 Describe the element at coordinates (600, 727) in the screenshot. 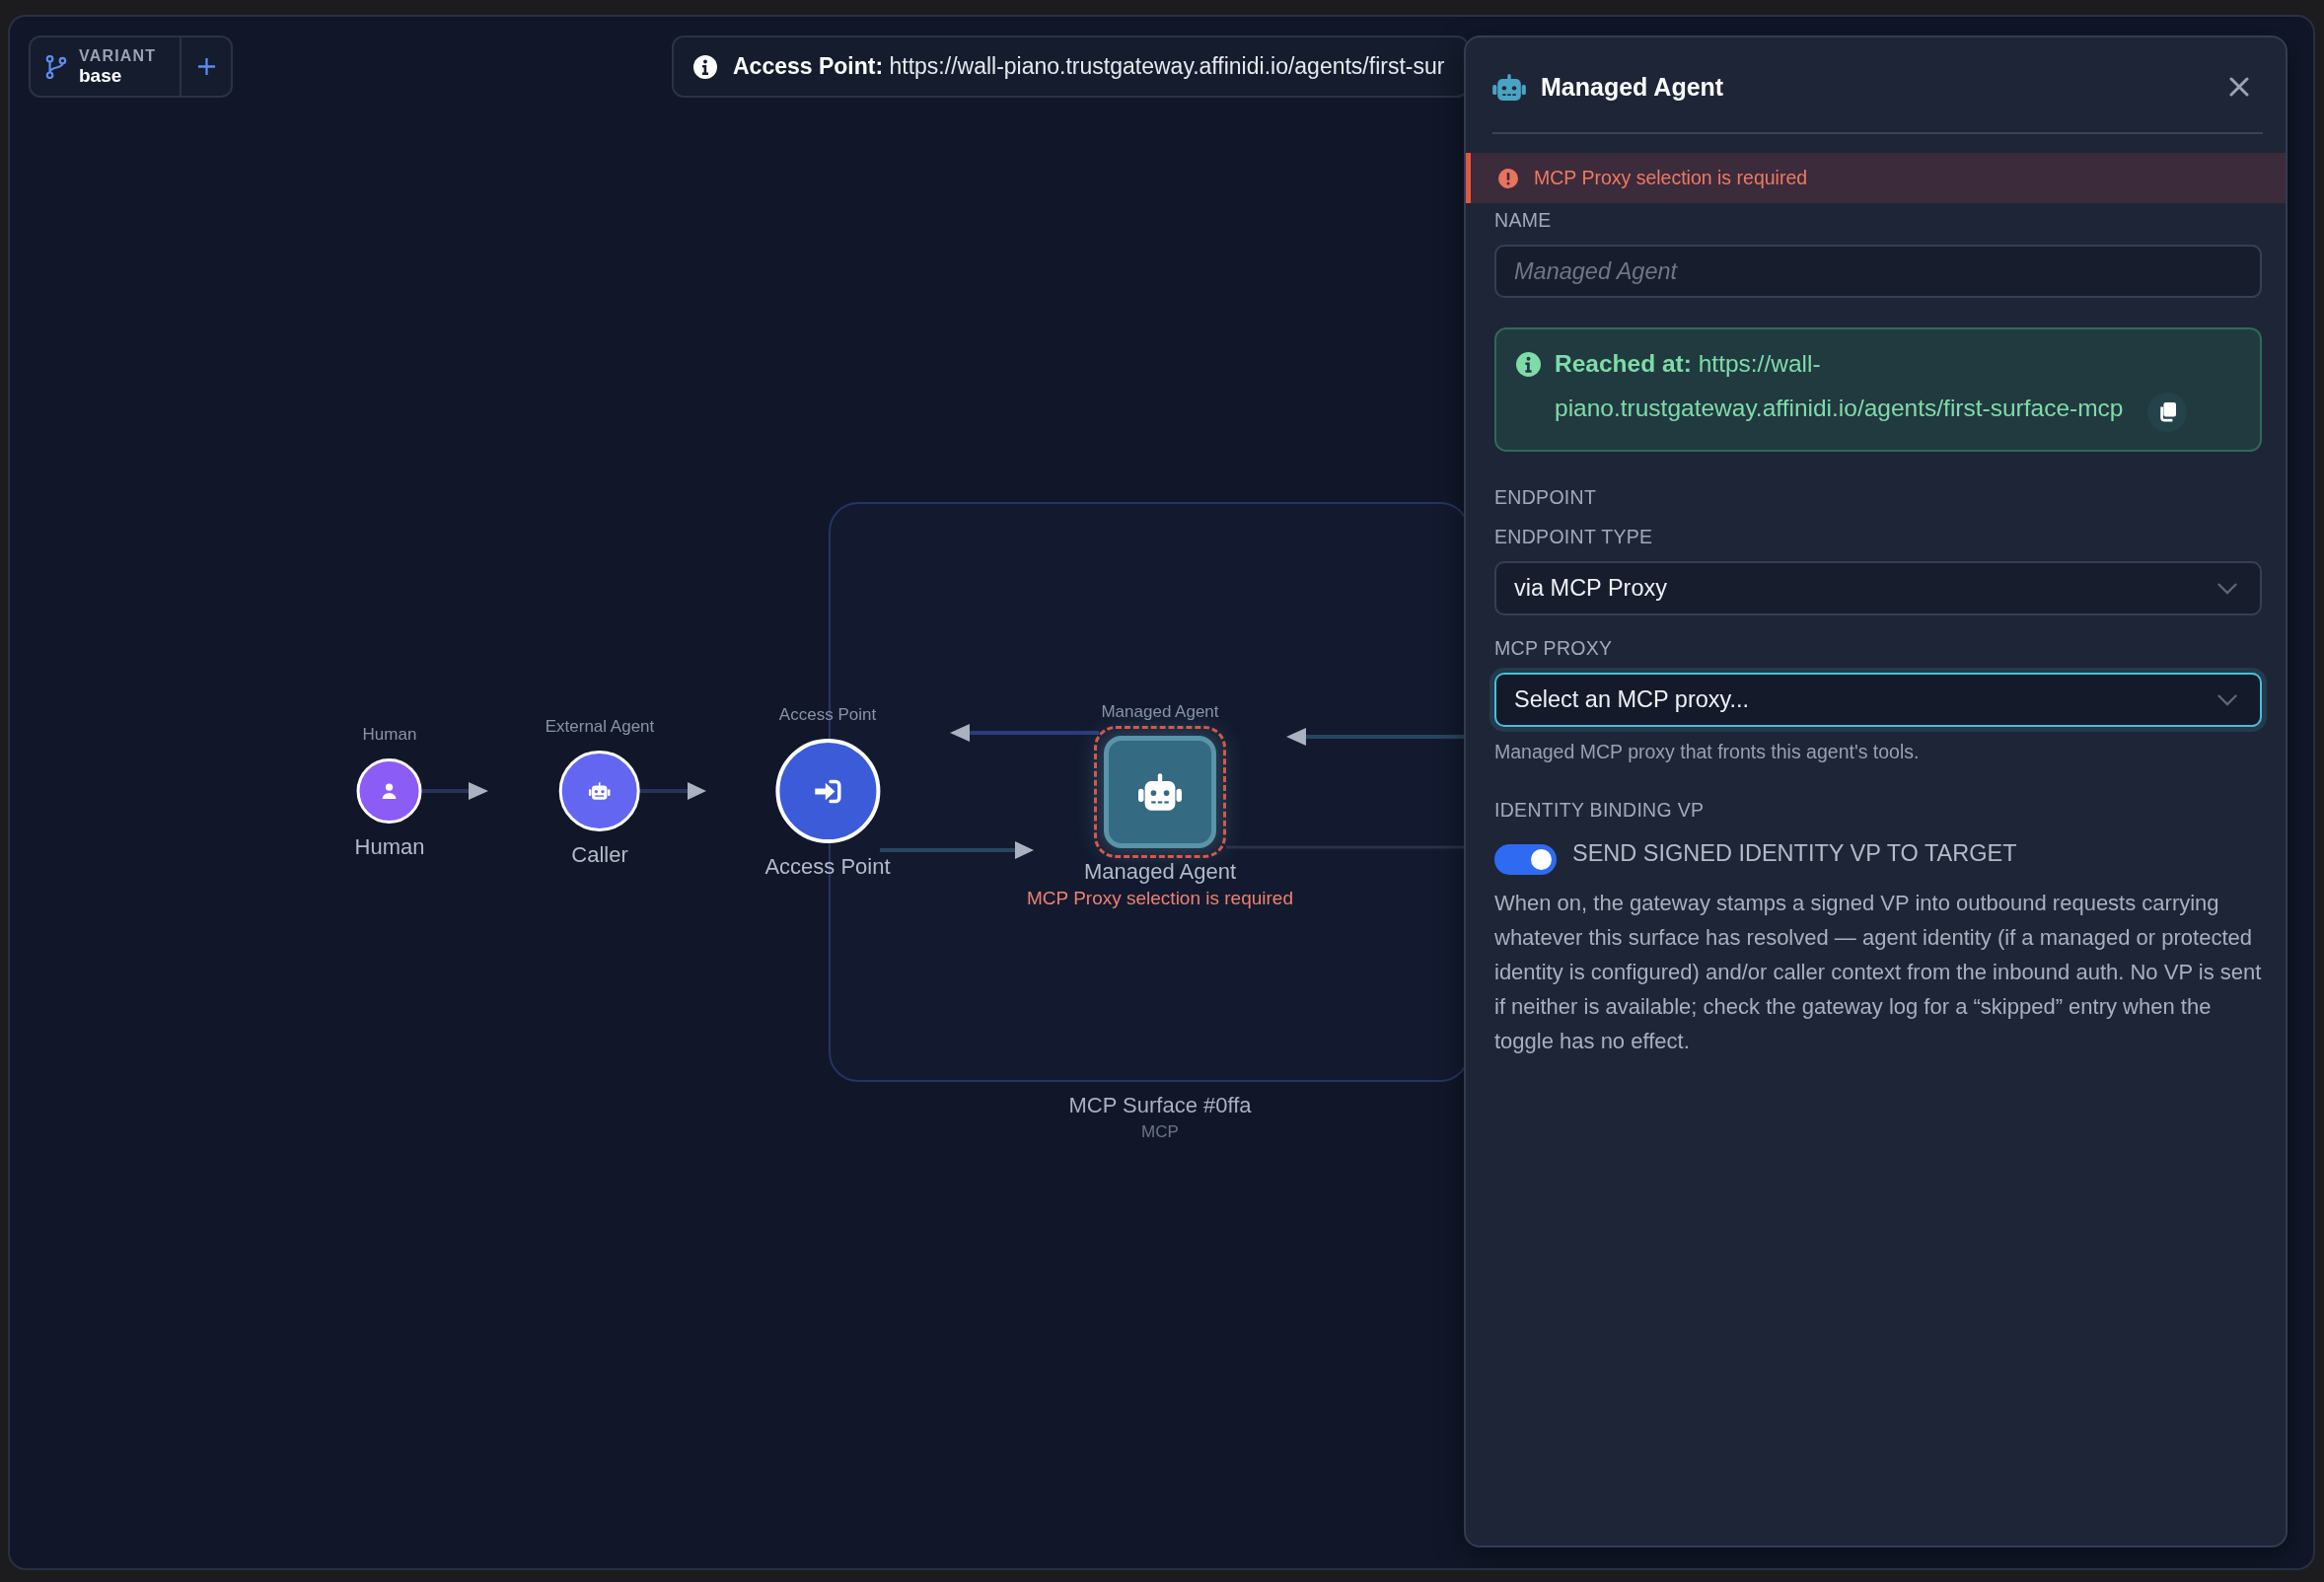

I see `node-type-label: External Agent` at that location.